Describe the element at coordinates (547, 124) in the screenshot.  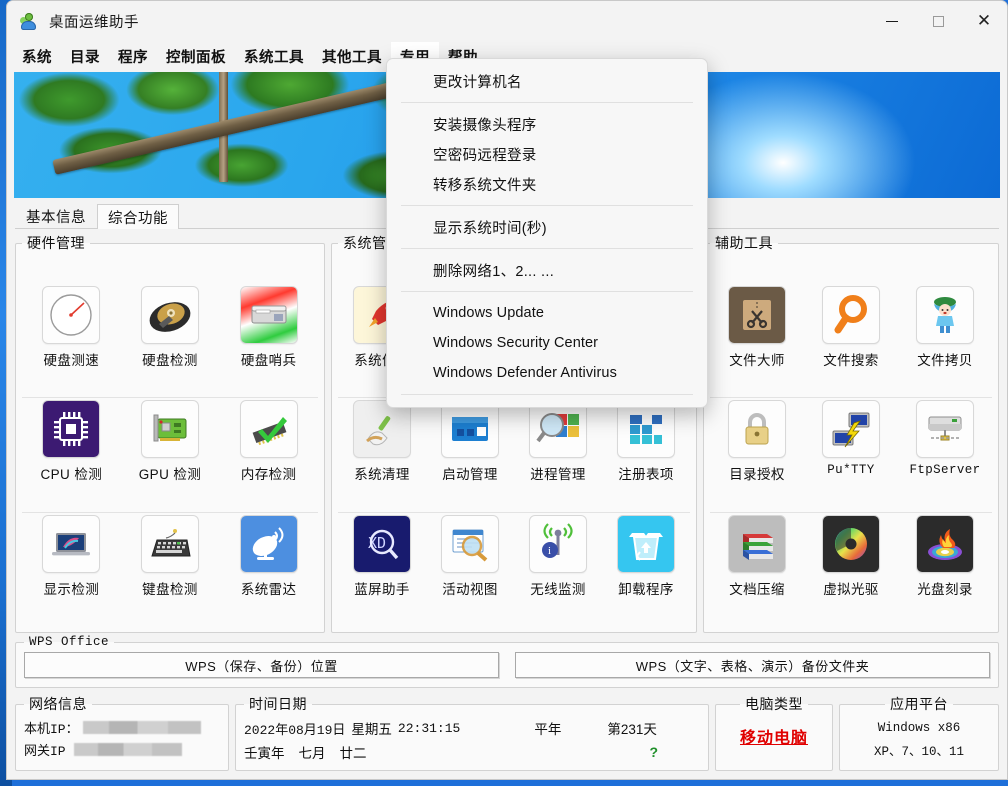
I see `menu-item-install-camera-driver: 安装摄像头程序` at that location.